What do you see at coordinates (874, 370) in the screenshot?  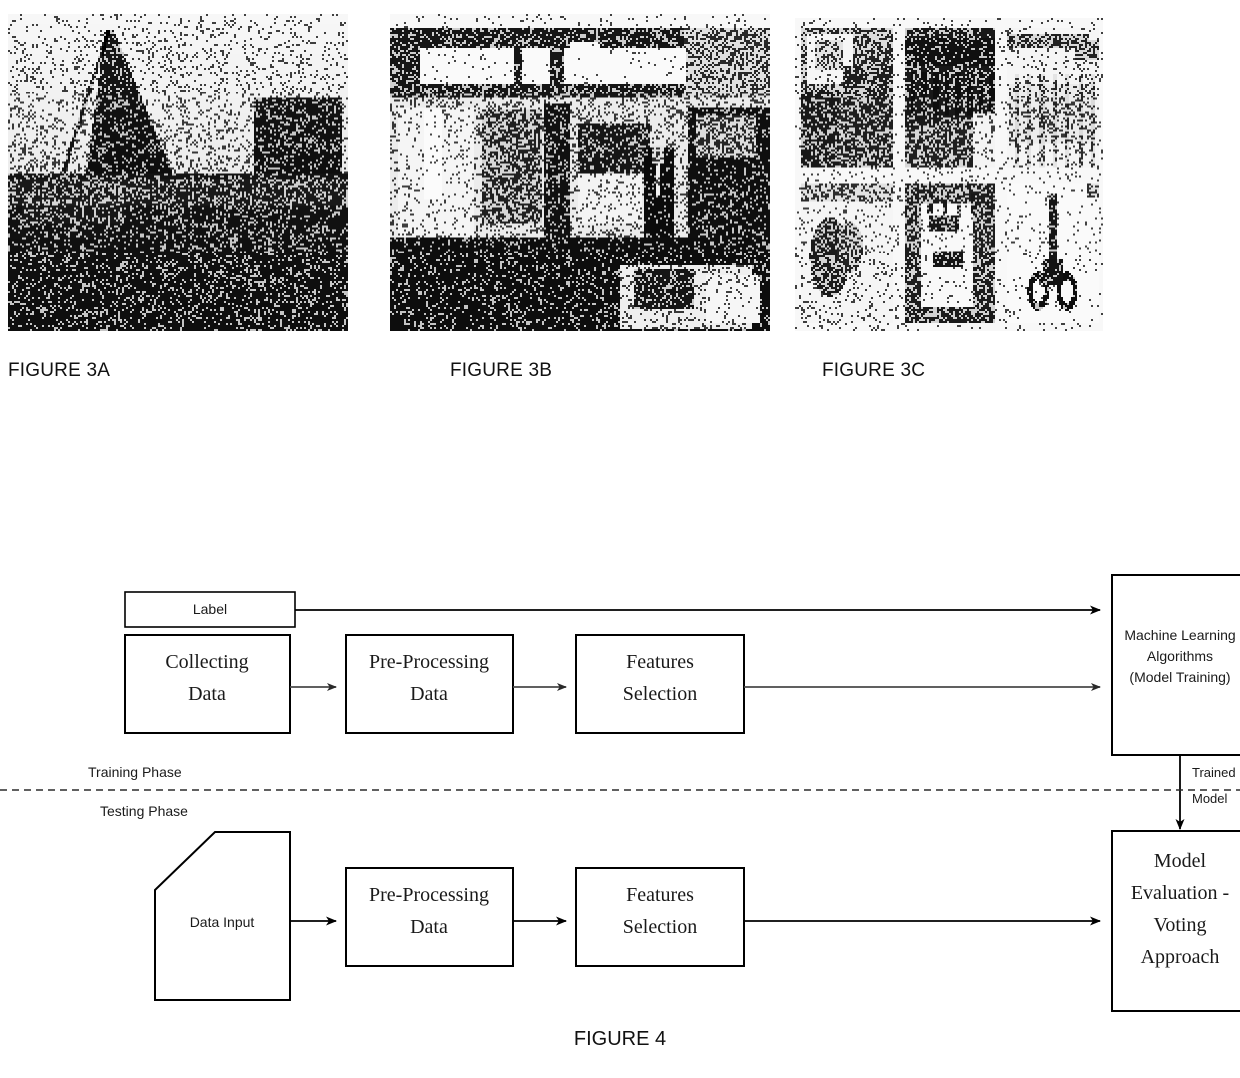 I see `figure-3c-caption: FIGURE 3C` at bounding box center [874, 370].